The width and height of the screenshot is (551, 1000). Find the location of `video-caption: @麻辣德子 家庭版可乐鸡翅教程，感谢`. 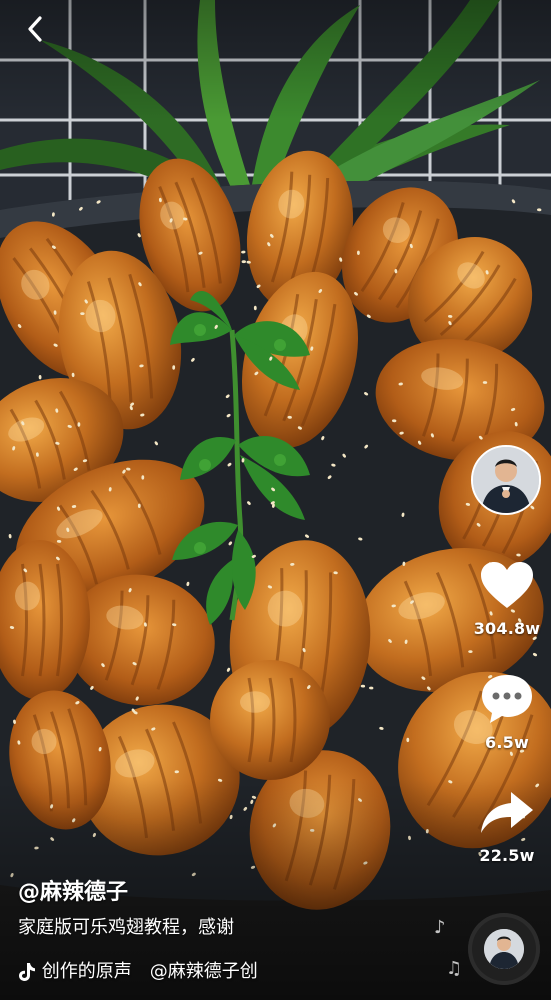

video-caption: @麻辣德子 家庭版可乐鸡翅教程，感谢 is located at coordinates (238, 910).